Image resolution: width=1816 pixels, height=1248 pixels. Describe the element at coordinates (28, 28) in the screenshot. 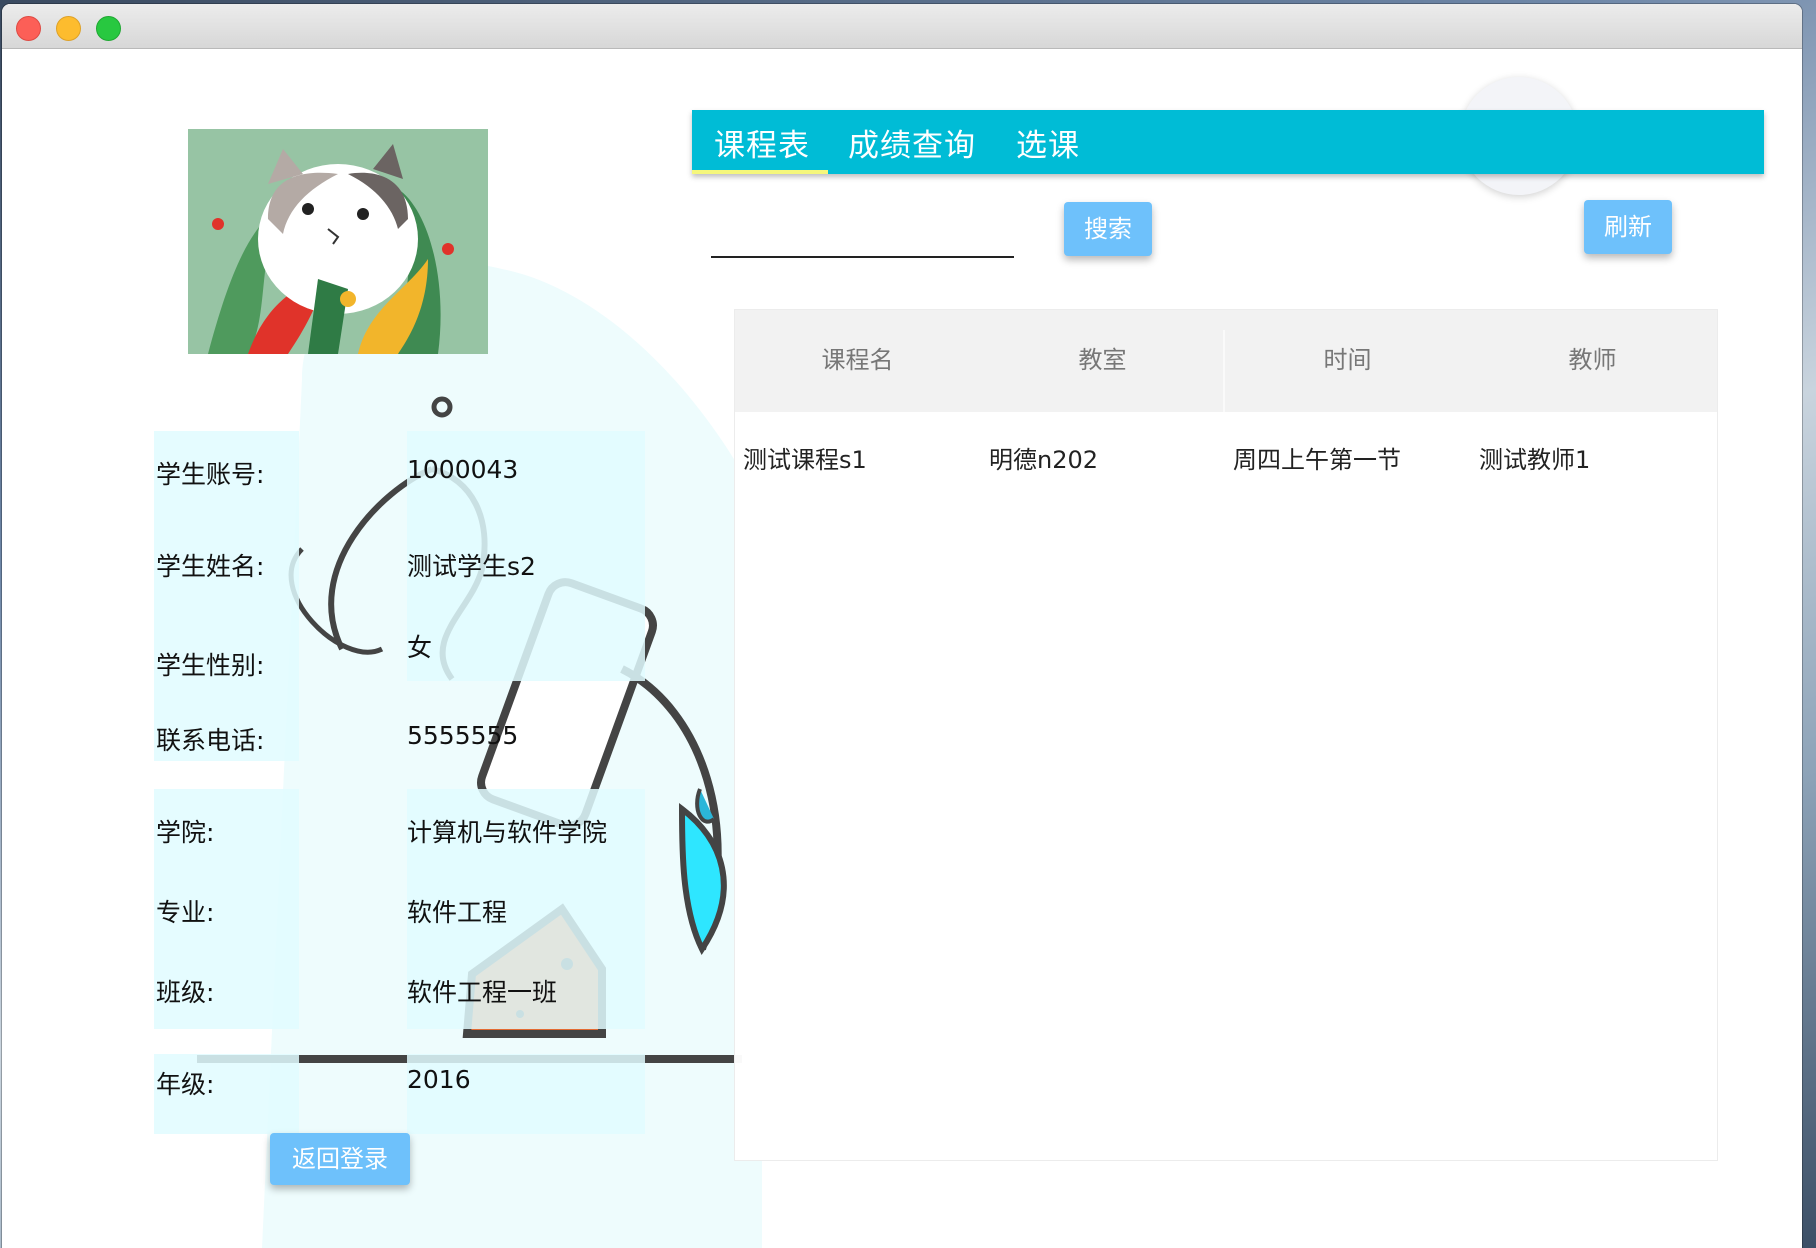

I see `close-window-button` at that location.